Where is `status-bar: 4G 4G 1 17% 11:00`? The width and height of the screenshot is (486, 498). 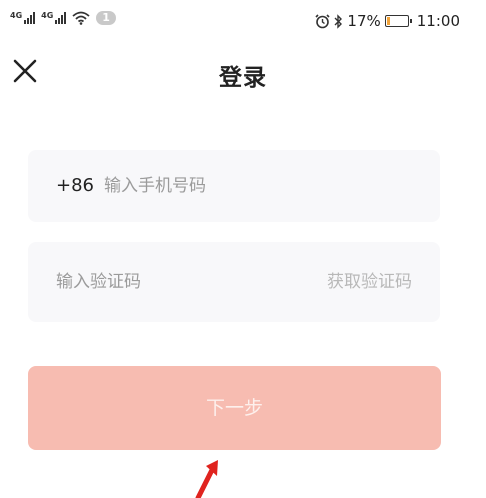 status-bar: 4G 4G 1 17% 11:00 is located at coordinates (243, 22).